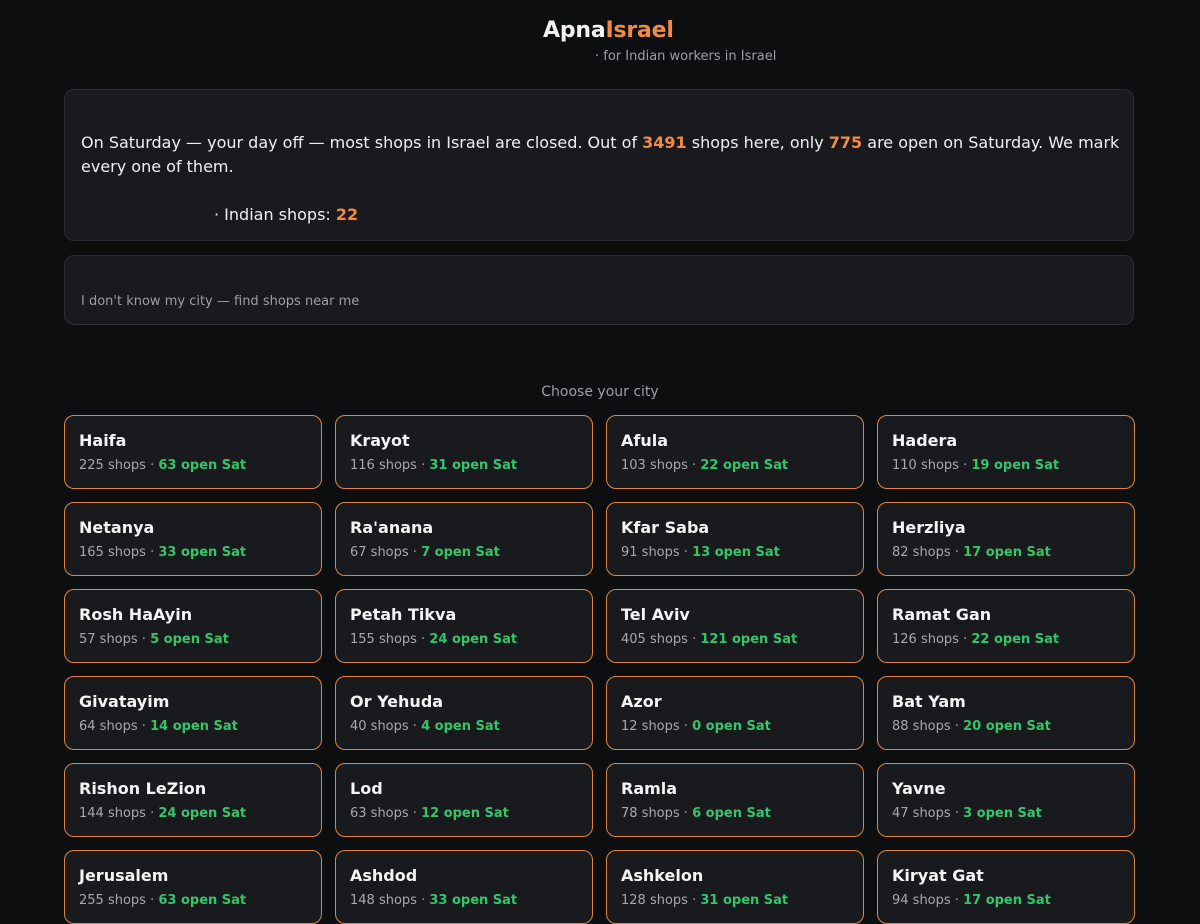 The width and height of the screenshot is (1200, 924). Describe the element at coordinates (1006, 626) in the screenshot. I see `city-card: Ramat Gan 126 shops · 22 open Sat` at that location.